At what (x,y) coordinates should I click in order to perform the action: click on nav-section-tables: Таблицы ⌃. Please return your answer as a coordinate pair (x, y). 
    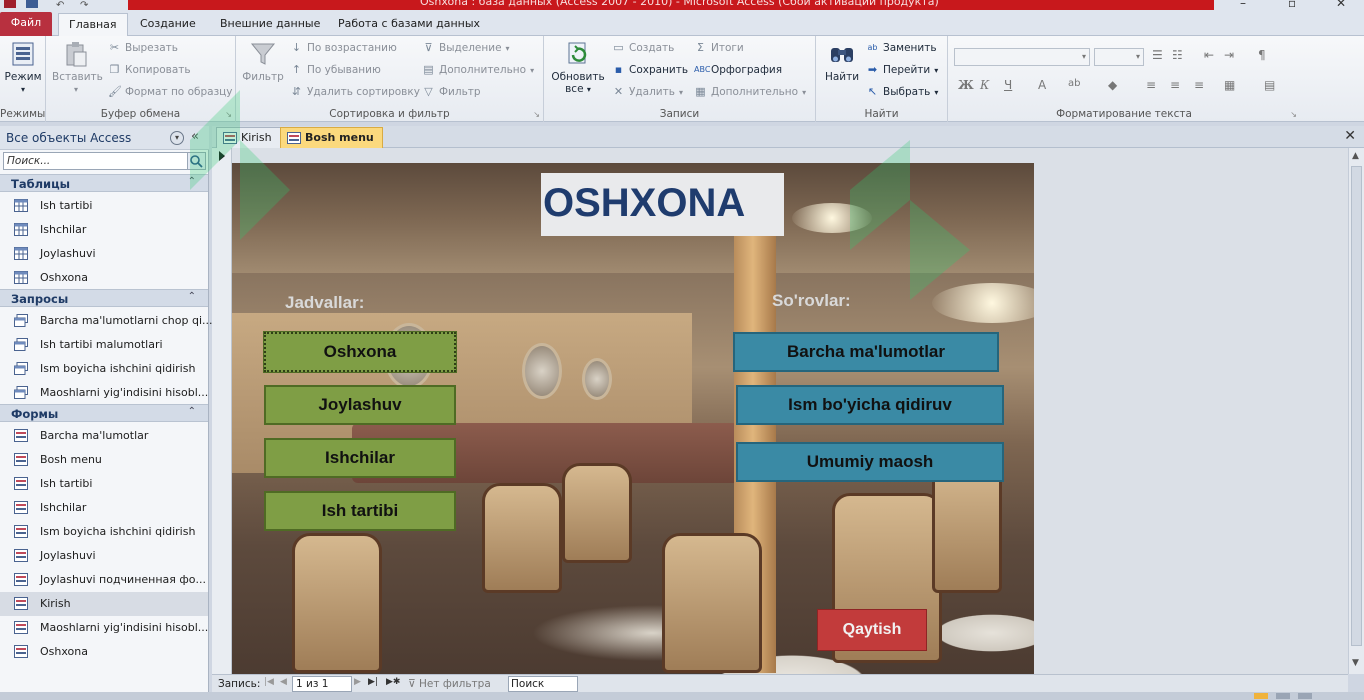
    Looking at the image, I should click on (104, 183).